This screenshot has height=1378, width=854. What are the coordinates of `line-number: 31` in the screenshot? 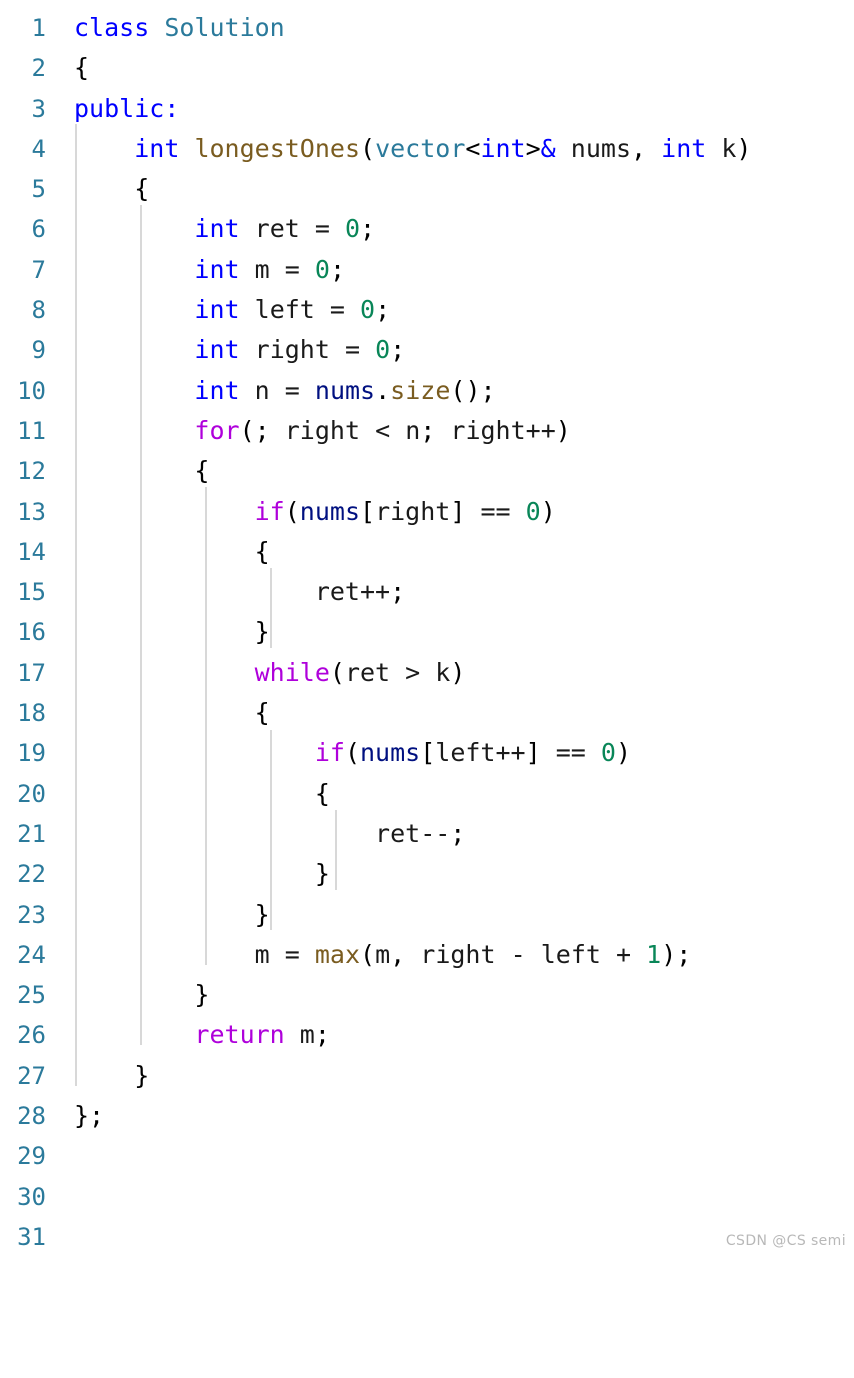 It's located at (31, 1236).